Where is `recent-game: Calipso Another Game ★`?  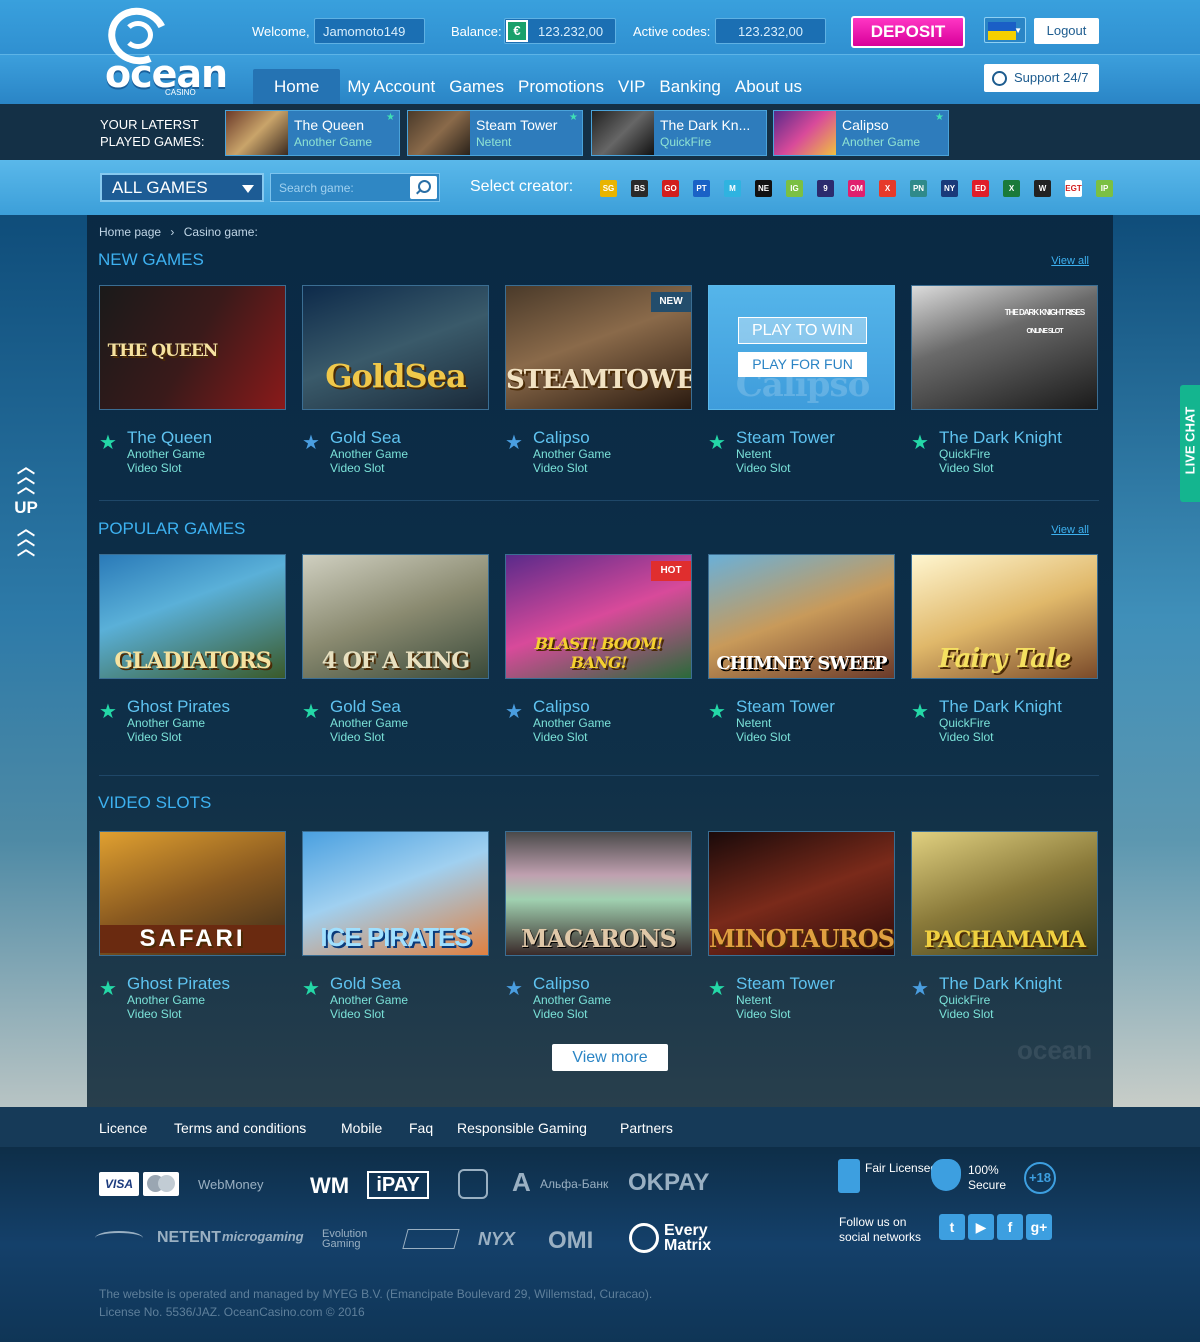 recent-game: Calipso Another Game ★ is located at coordinates (861, 133).